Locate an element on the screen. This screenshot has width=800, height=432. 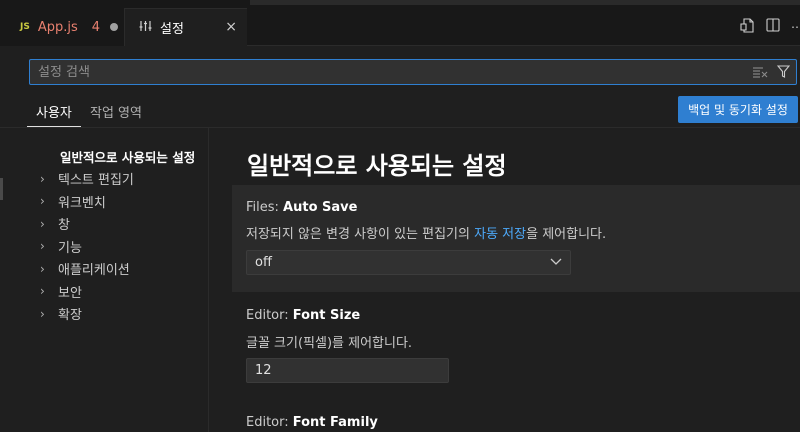
scope-tab-workspace: 작업 영역 is located at coordinates (116, 111).